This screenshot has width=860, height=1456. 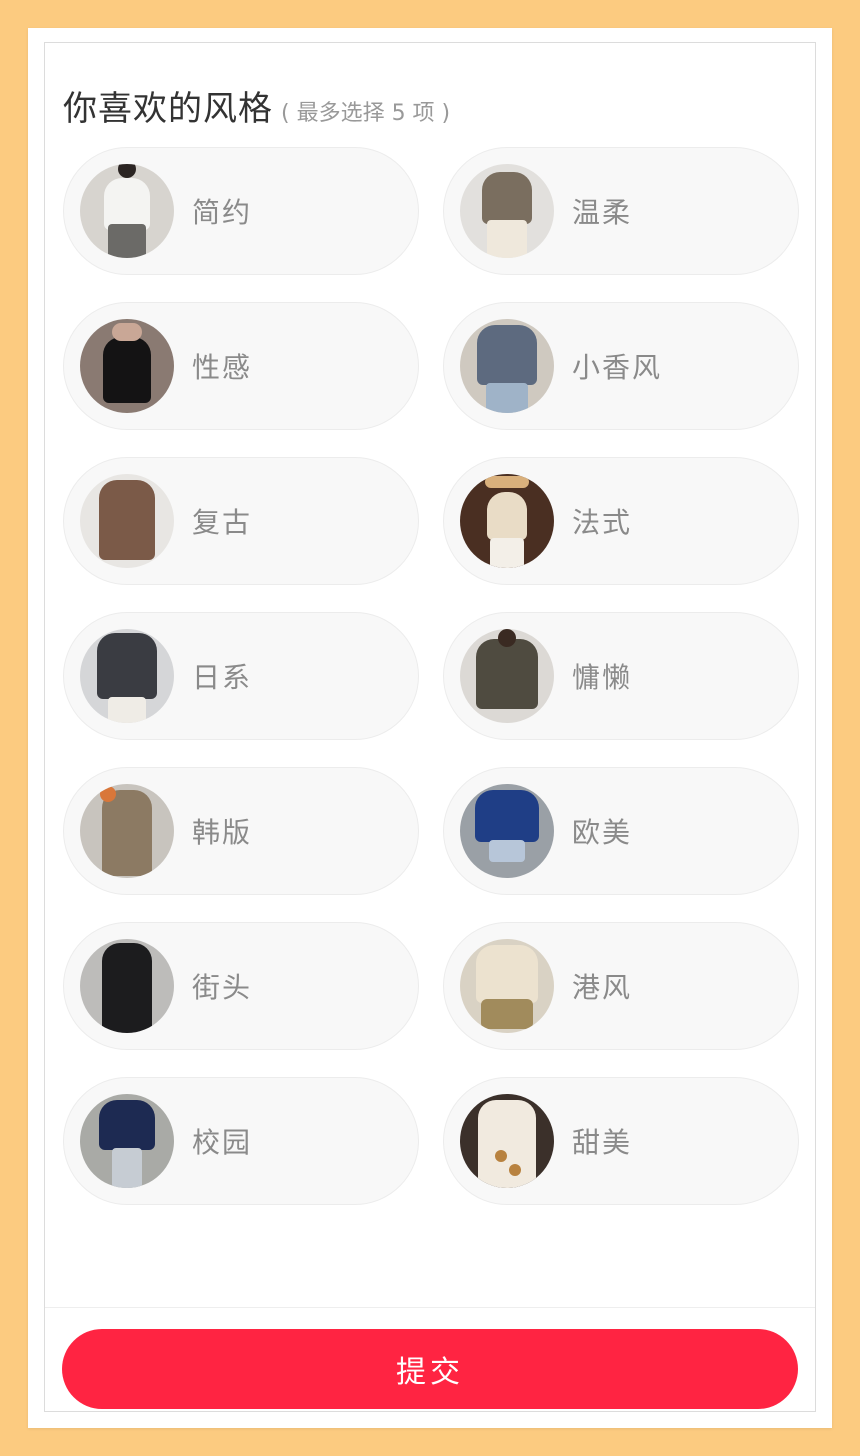 I want to click on page-title: 你喜欢的风格 ( 最多选择 5 项 ), so click(x=257, y=105).